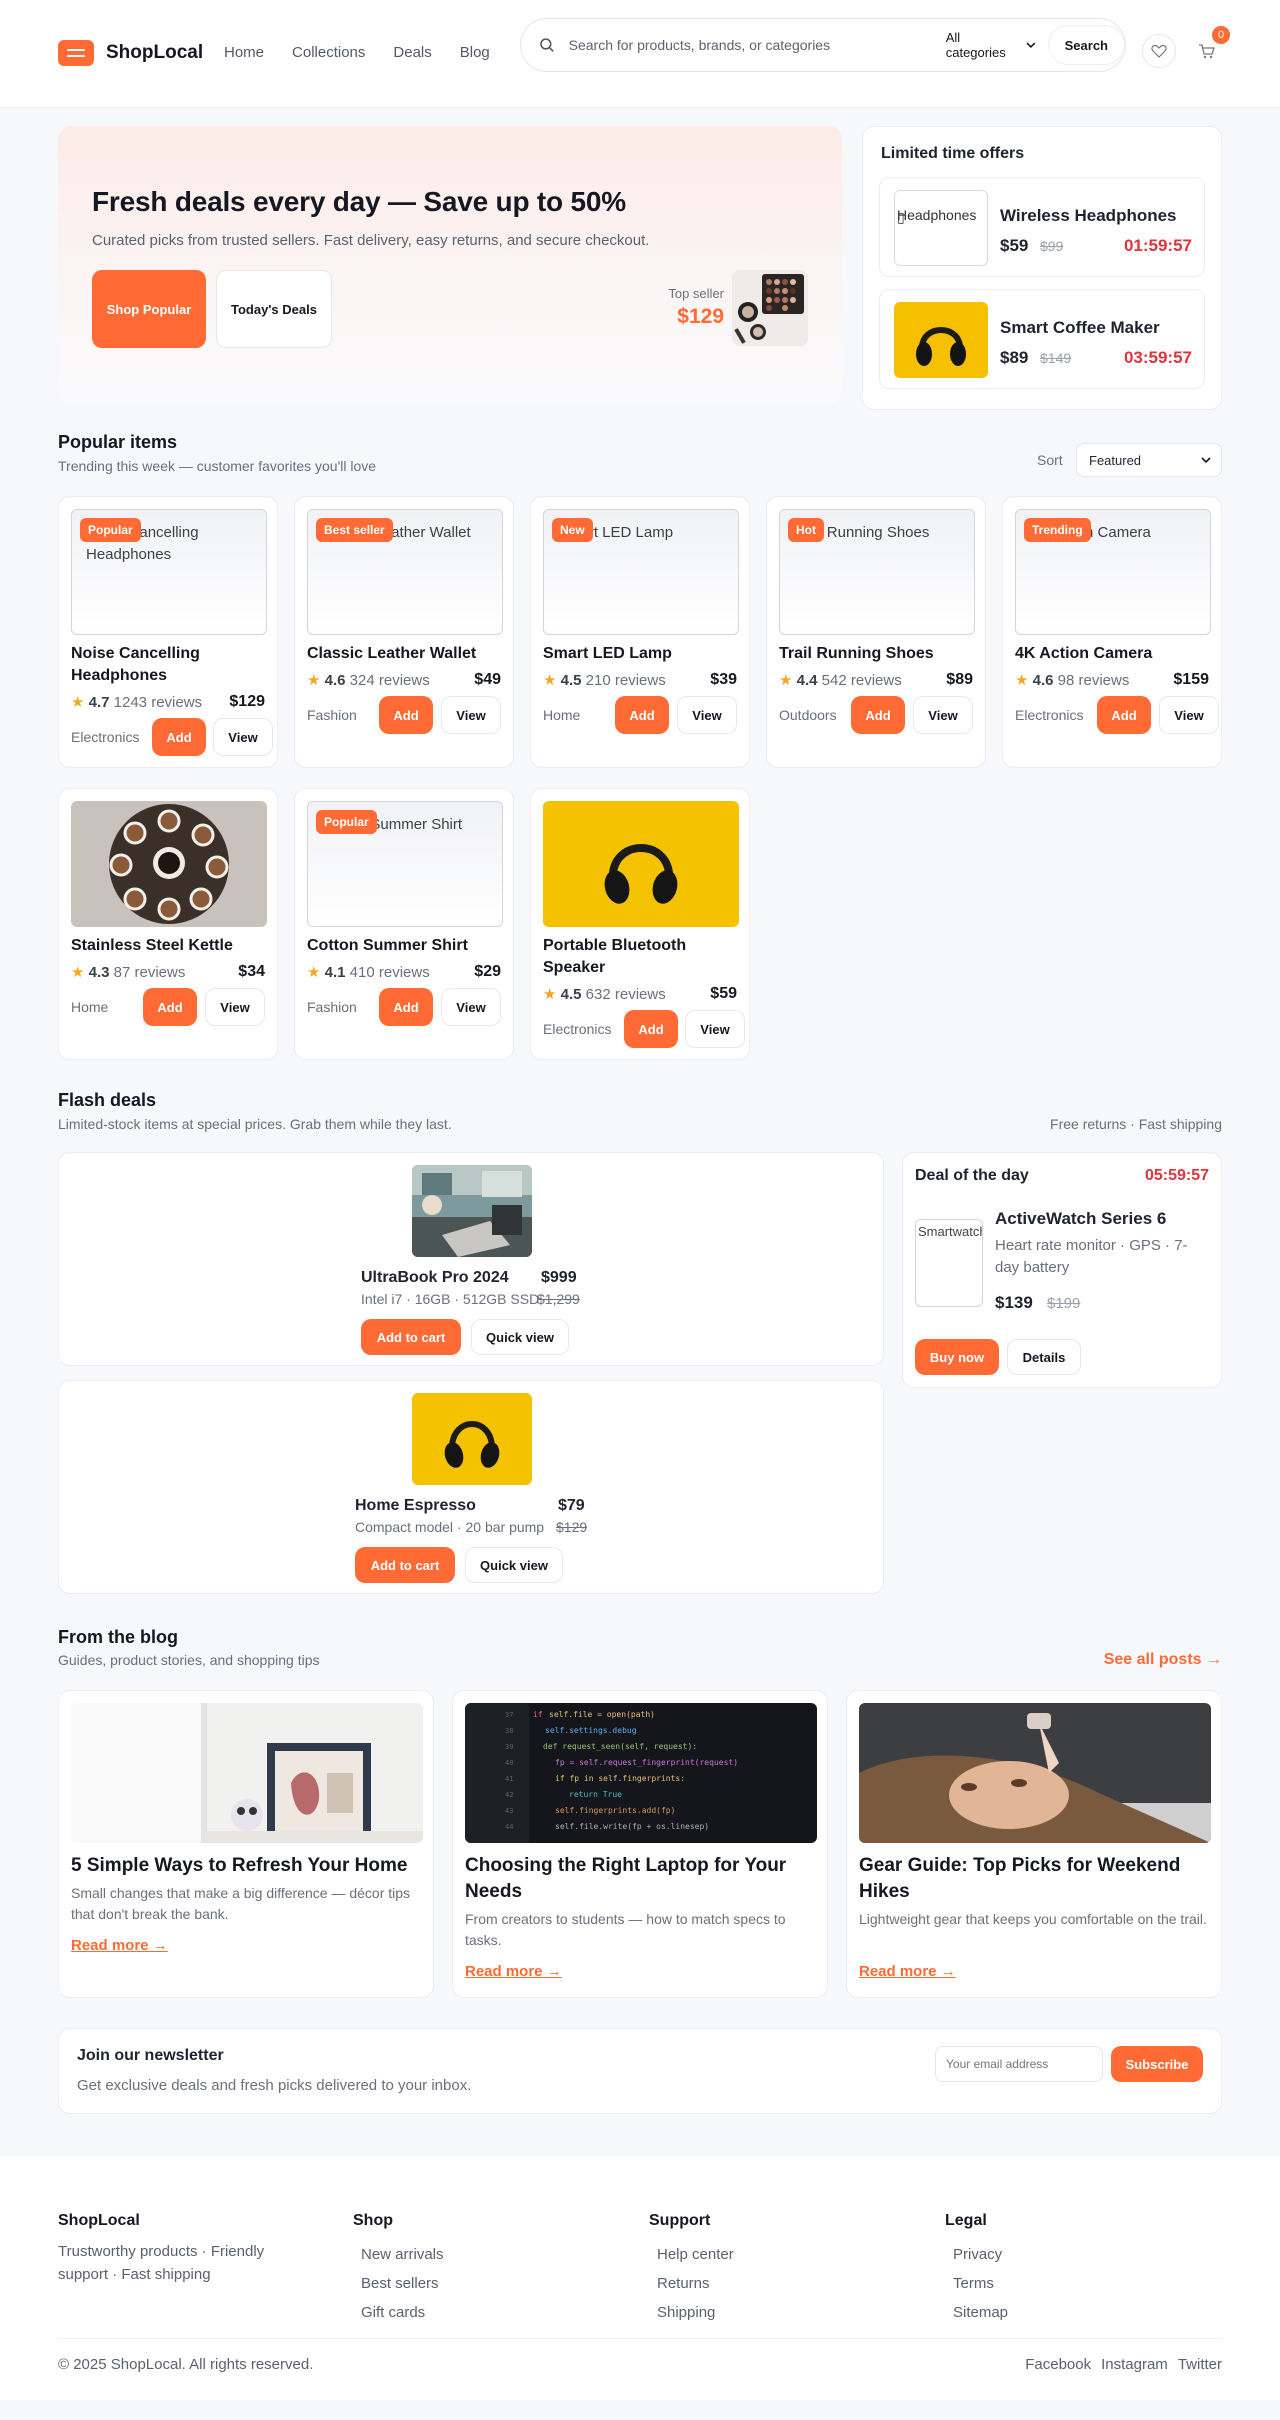  I want to click on product-category: Fashion, so click(332, 715).